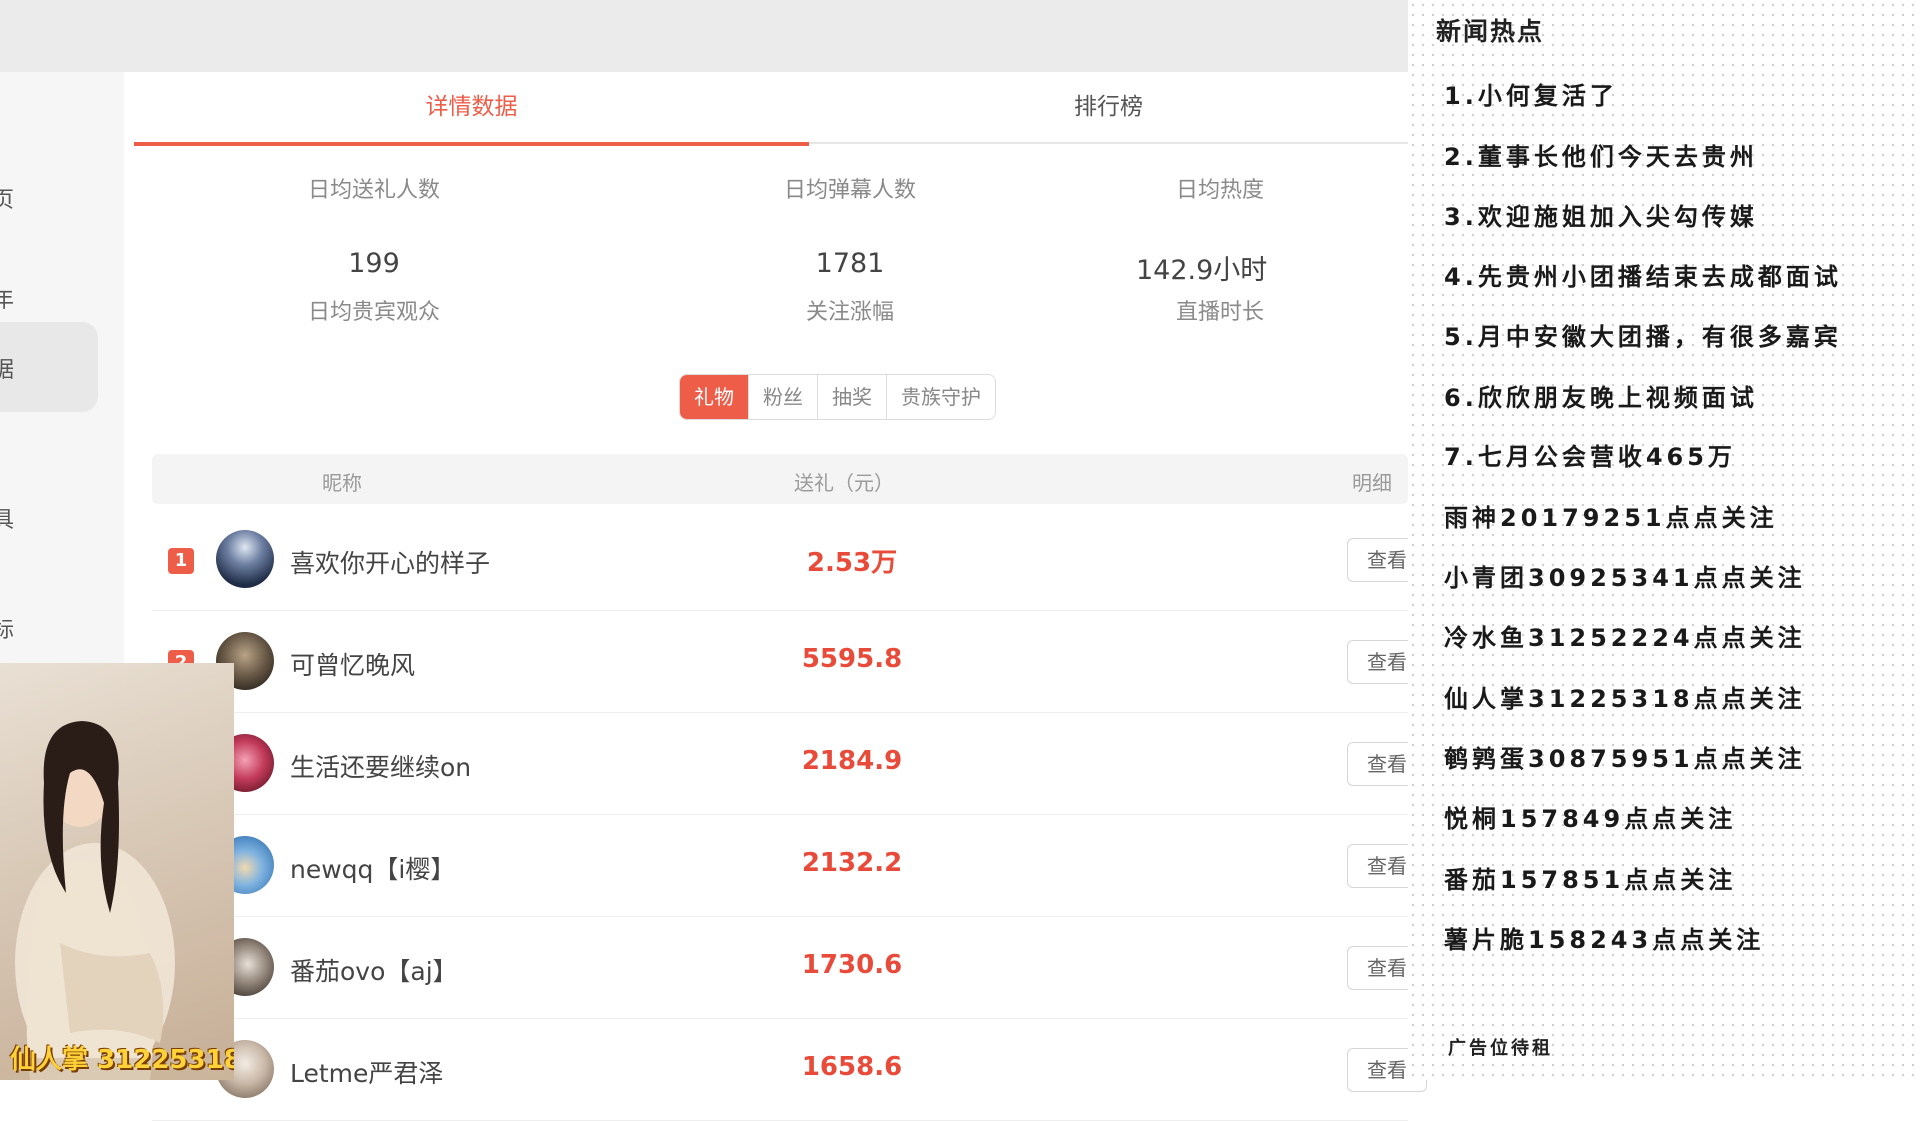 The width and height of the screenshot is (1920, 1121). What do you see at coordinates (780, 479) in the screenshot?
I see `table-header: 昵称 送礼（元） 明细` at bounding box center [780, 479].